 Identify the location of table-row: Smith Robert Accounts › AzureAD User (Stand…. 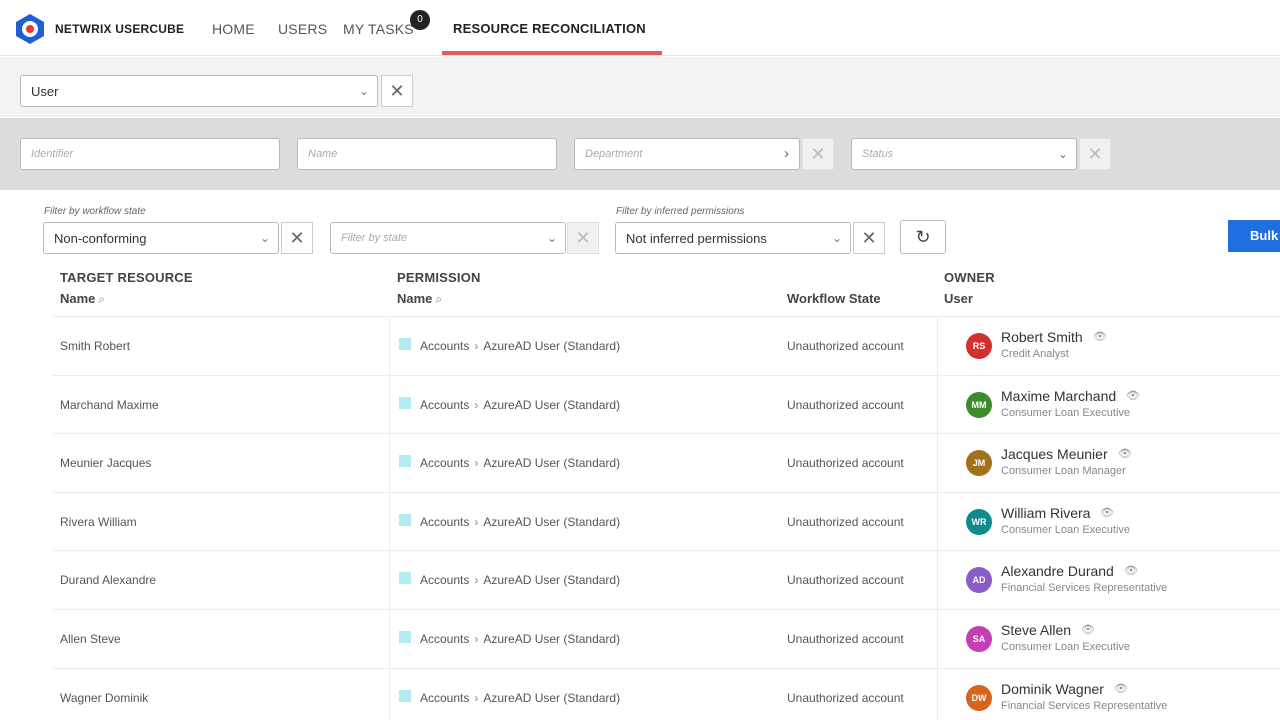
(666, 345).